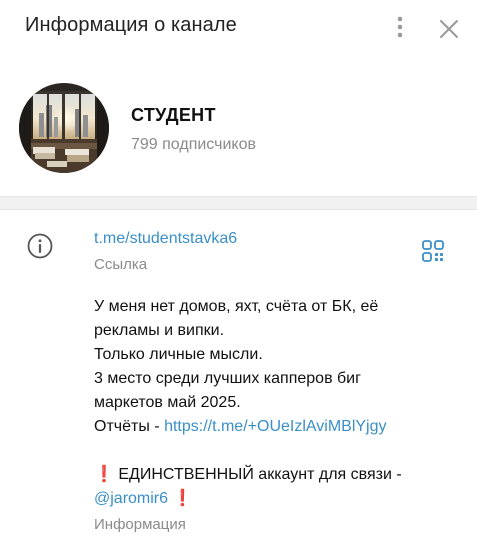 Image resolution: width=477 pixels, height=555 pixels. I want to click on more-options-button, so click(400, 28).